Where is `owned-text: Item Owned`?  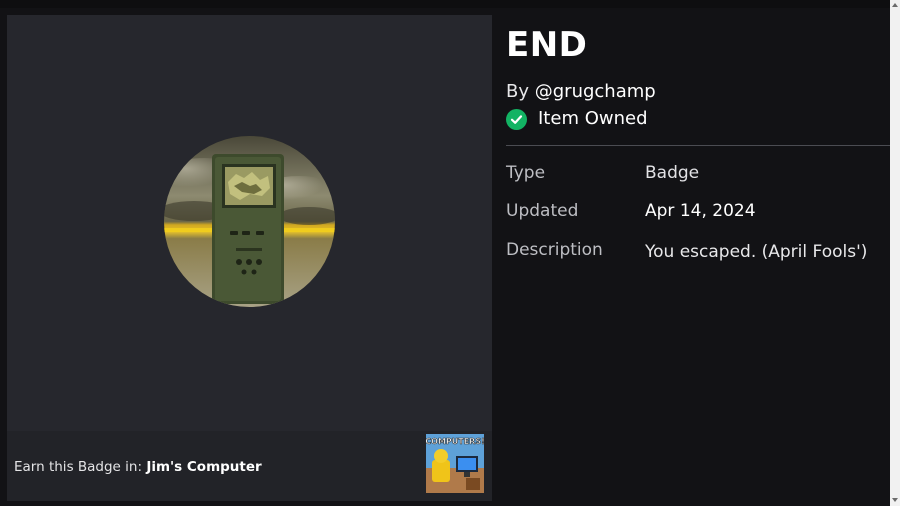
owned-text: Item Owned is located at coordinates (593, 118).